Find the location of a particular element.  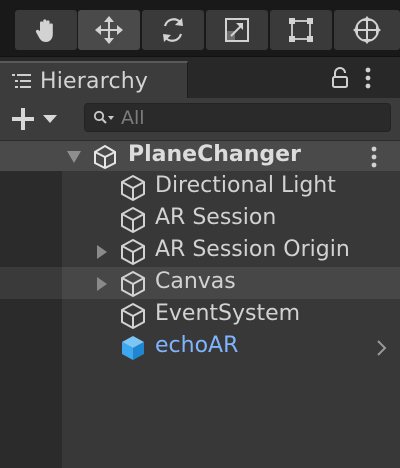

item-label: AR Session Origin is located at coordinates (252, 249).